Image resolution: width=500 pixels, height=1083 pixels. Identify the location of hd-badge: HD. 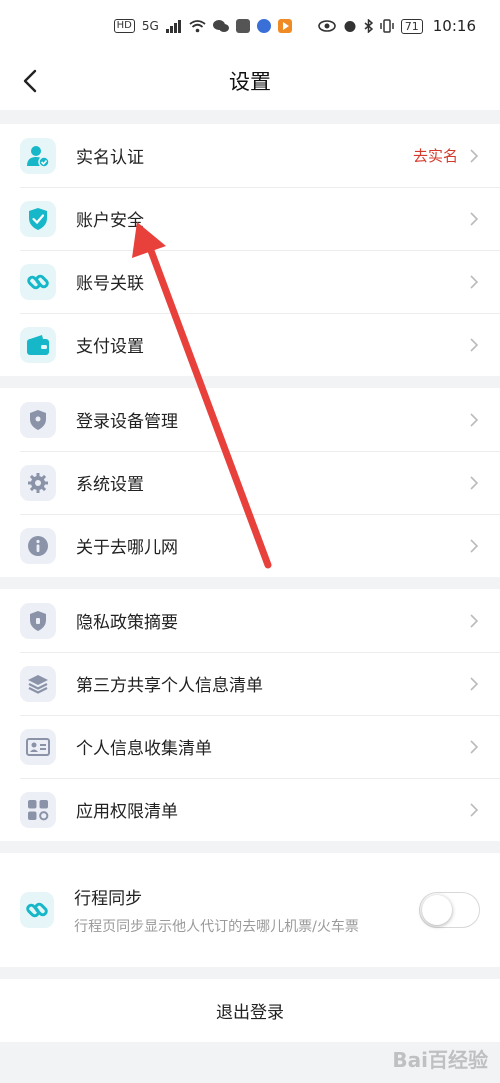
(124, 26).